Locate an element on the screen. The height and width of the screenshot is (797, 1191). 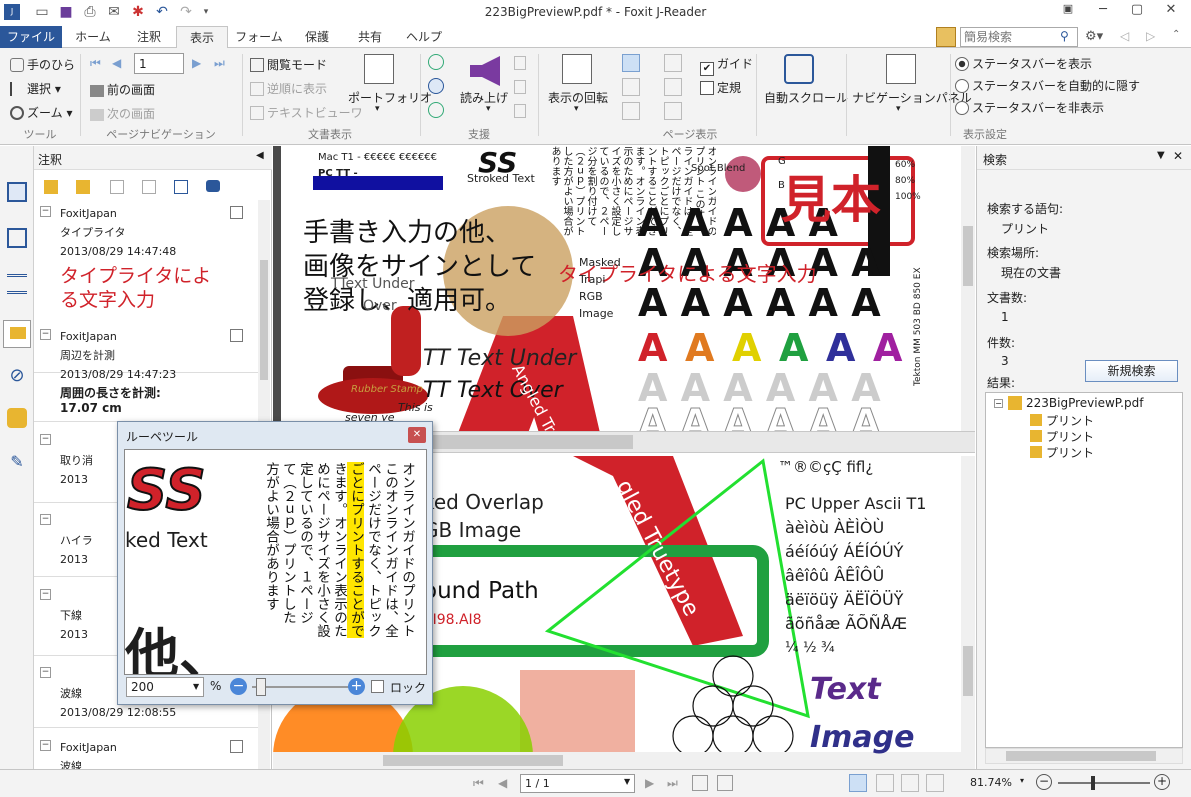
zoom-in-icon: + is located at coordinates (1162, 782).